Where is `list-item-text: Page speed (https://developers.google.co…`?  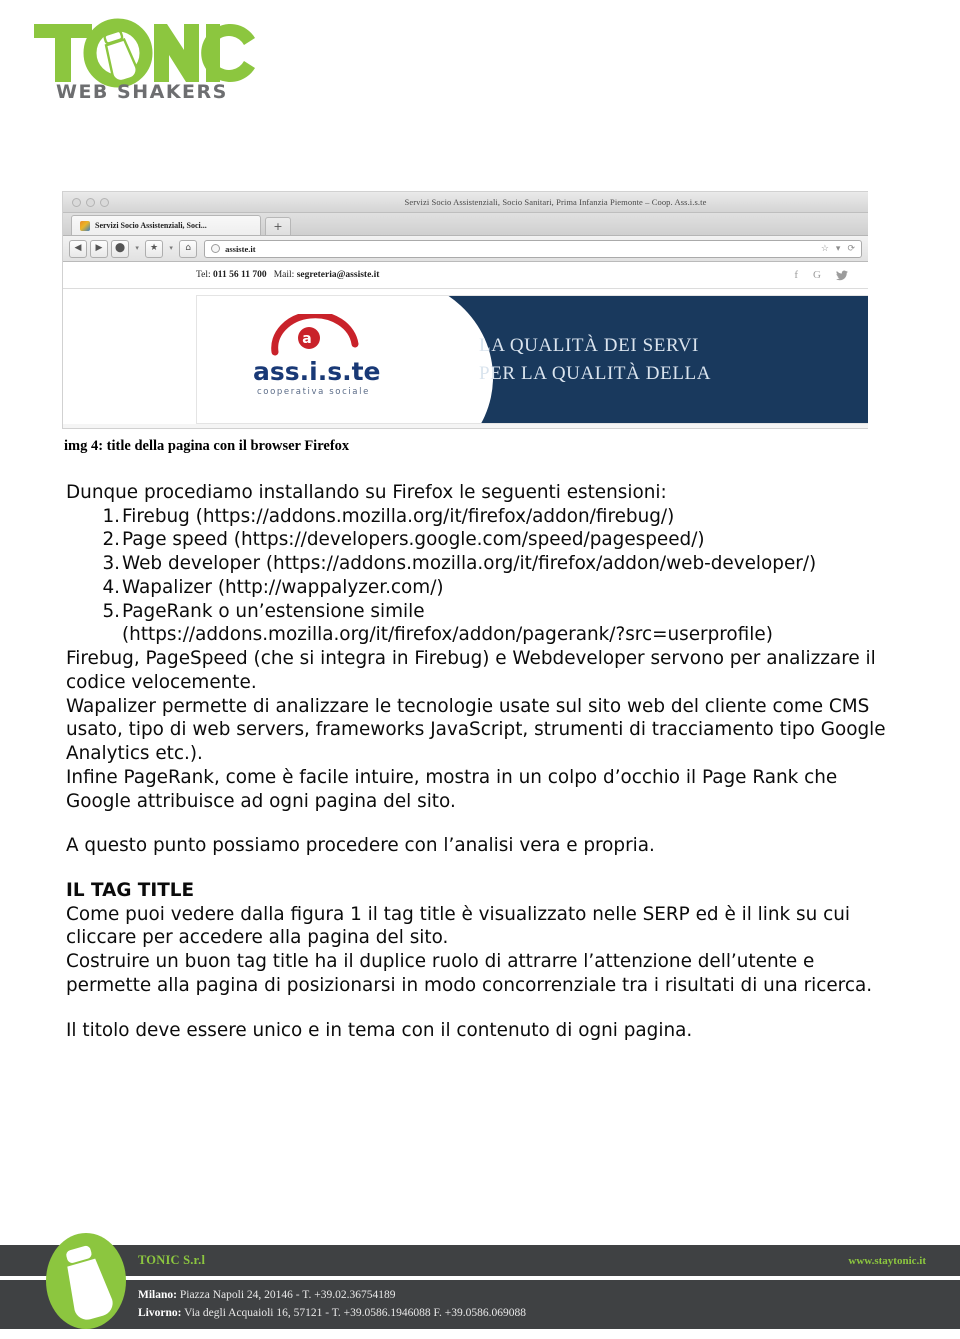
list-item-text: Page speed (https://developers.google.co… is located at coordinates (413, 540).